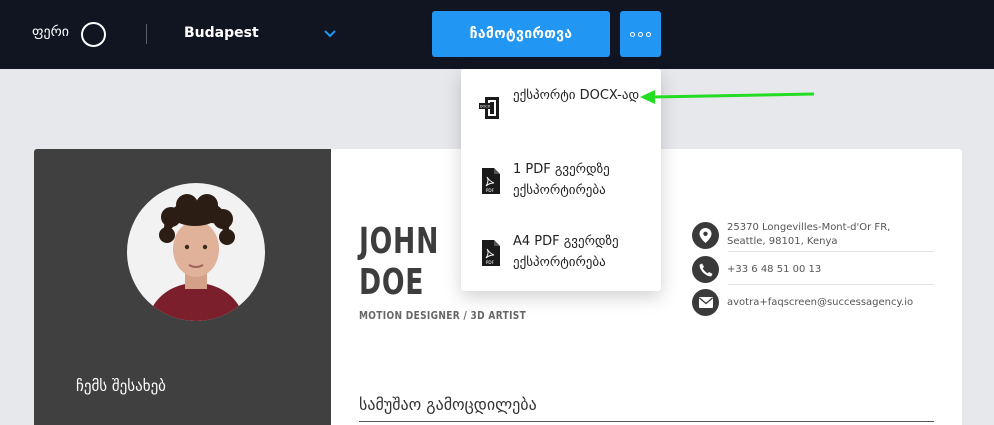 This screenshot has width=994, height=425. Describe the element at coordinates (566, 252) in the screenshot. I see `menu-item-label: A4 PDF გვერდზე ექსპორტირება` at that location.